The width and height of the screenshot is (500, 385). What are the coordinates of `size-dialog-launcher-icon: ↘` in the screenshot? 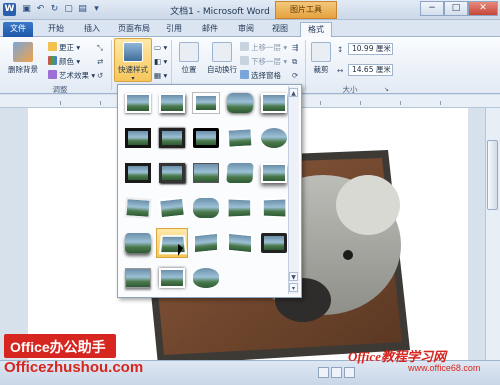 It's located at (386, 89).